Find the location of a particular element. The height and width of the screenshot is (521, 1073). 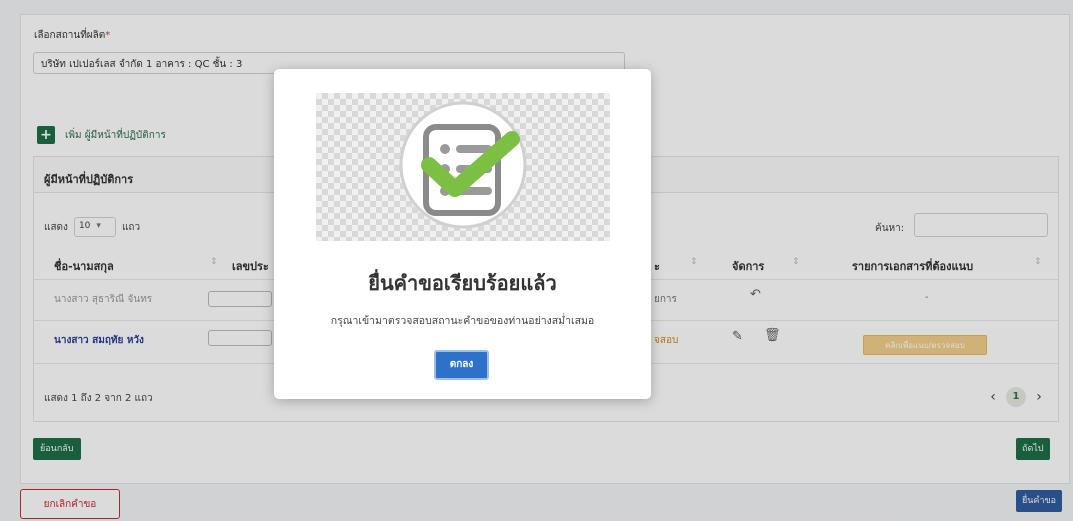

modal-title: ยื่นคำขอเรียบร้อยแล้ว is located at coordinates (462, 283).